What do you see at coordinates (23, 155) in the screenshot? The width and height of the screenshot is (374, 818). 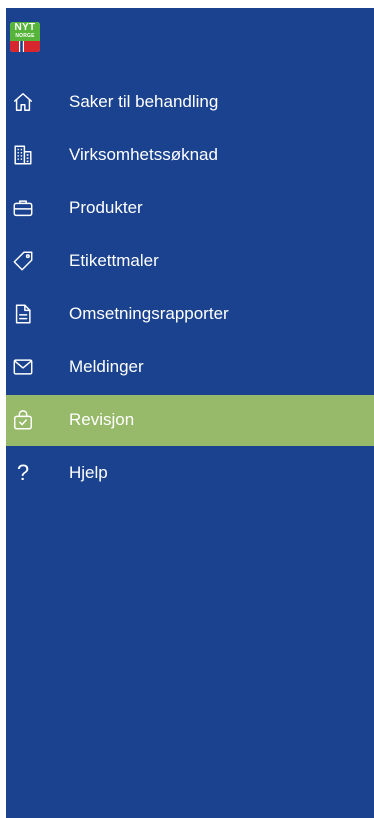 I see `building-icon` at bounding box center [23, 155].